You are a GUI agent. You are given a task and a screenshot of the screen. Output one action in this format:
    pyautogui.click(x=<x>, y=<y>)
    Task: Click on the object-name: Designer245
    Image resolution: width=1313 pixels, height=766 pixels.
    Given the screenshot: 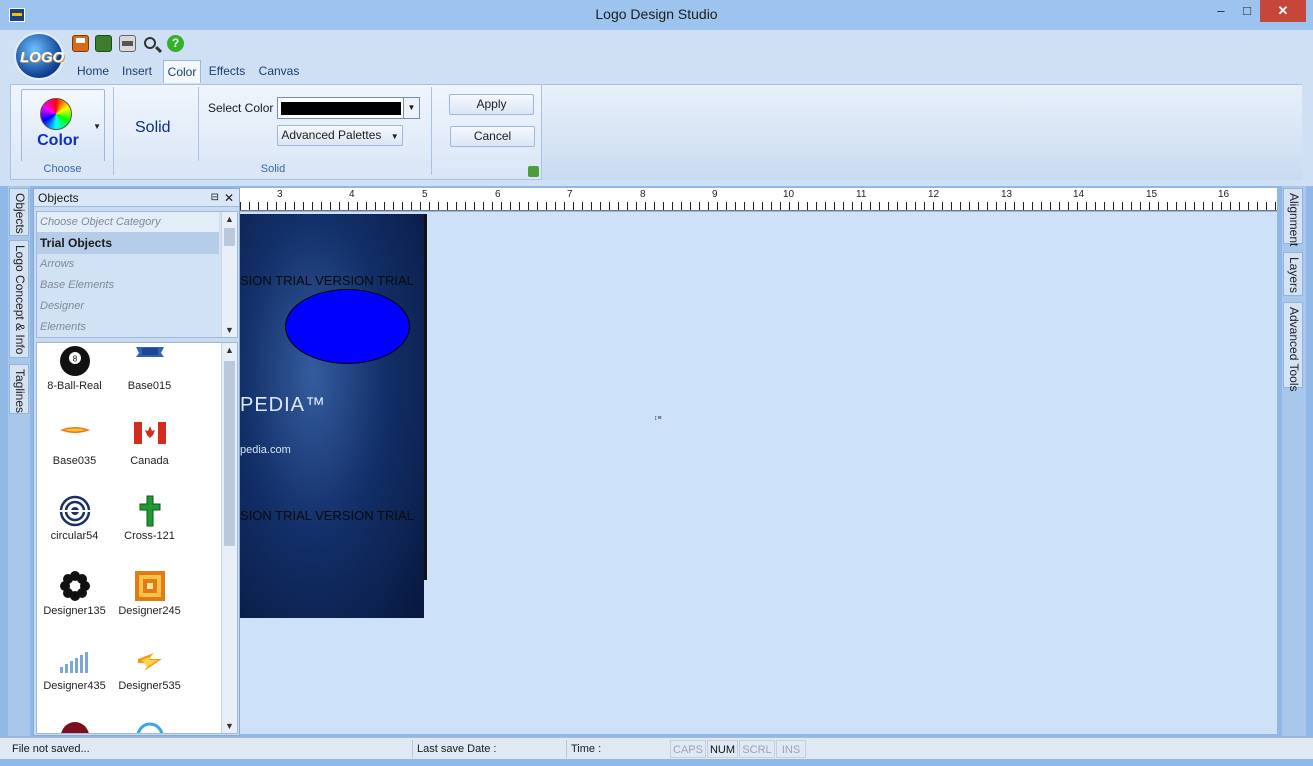 What is the action you would take?
    pyautogui.click(x=149, y=611)
    